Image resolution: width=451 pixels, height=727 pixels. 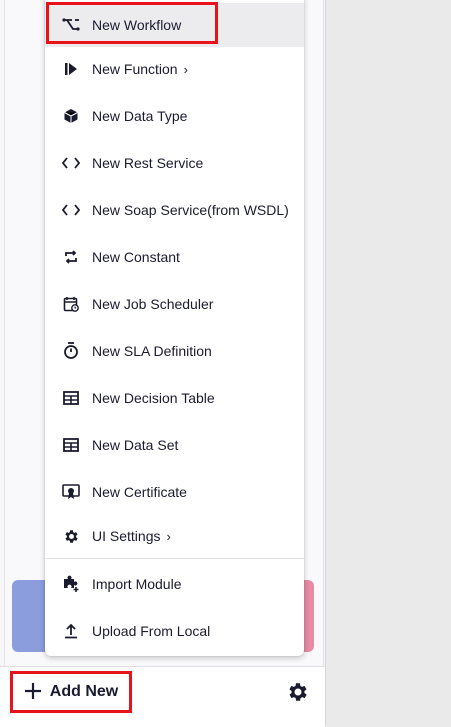 I want to click on menu-item-new-rest-service: New Rest Service, so click(x=174, y=163).